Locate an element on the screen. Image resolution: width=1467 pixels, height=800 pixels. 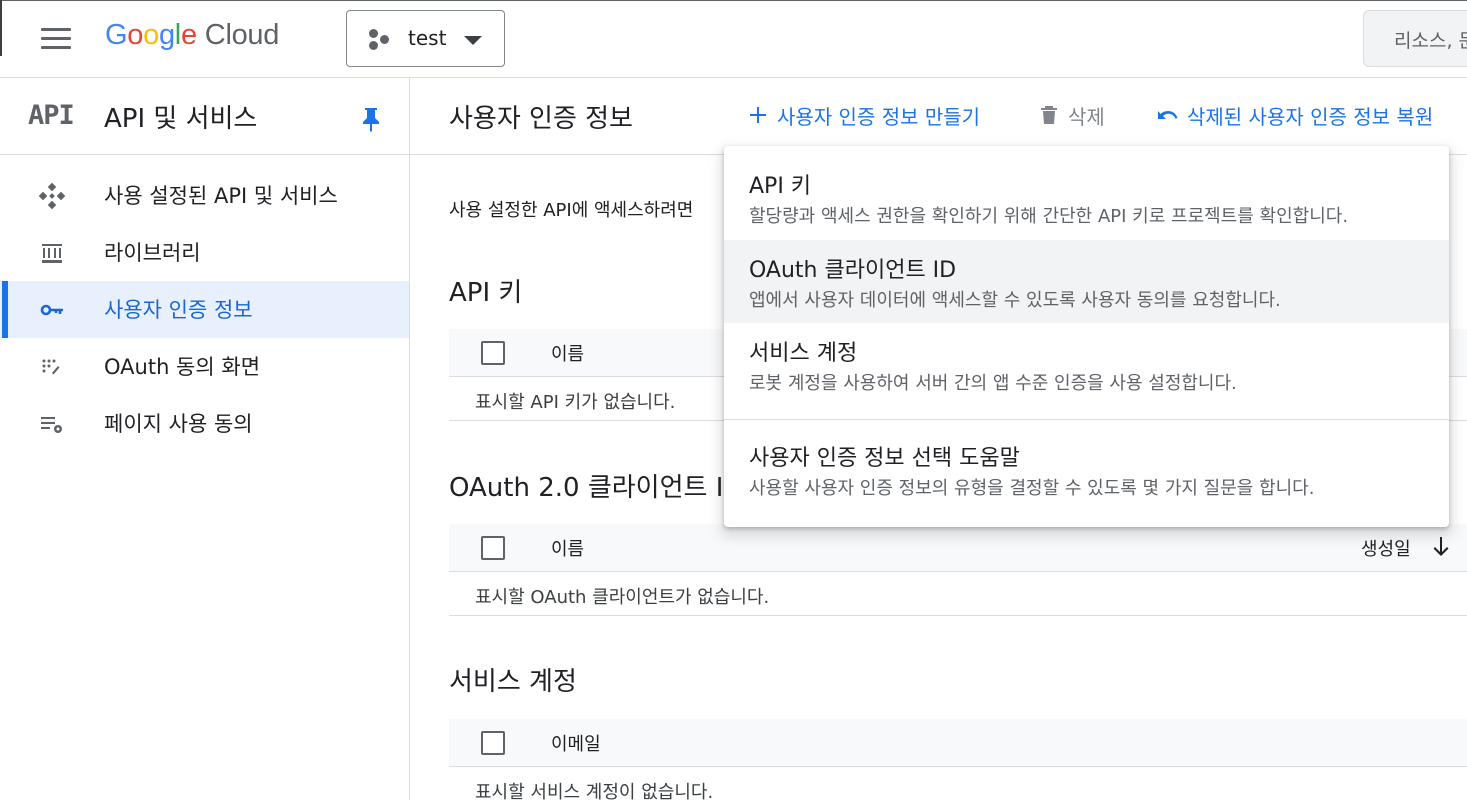
hamburger-menu-icon is located at coordinates (56, 39).